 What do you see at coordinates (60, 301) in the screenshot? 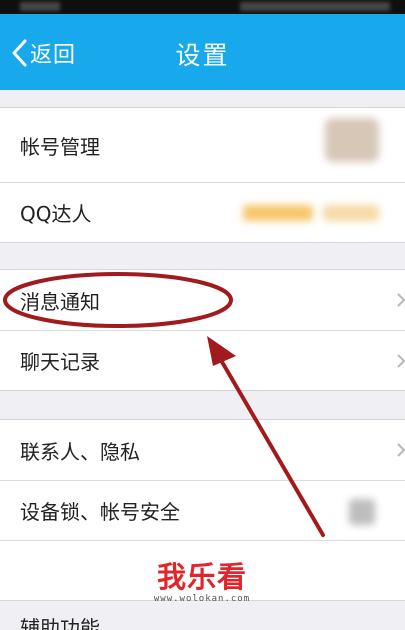
I see `row-label: 消息通知` at bounding box center [60, 301].